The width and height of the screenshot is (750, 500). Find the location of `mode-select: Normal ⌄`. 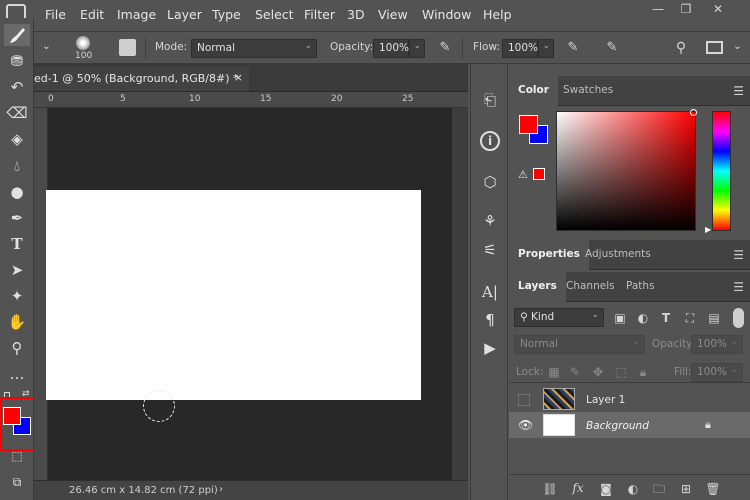

mode-select: Normal ⌄ is located at coordinates (254, 48).